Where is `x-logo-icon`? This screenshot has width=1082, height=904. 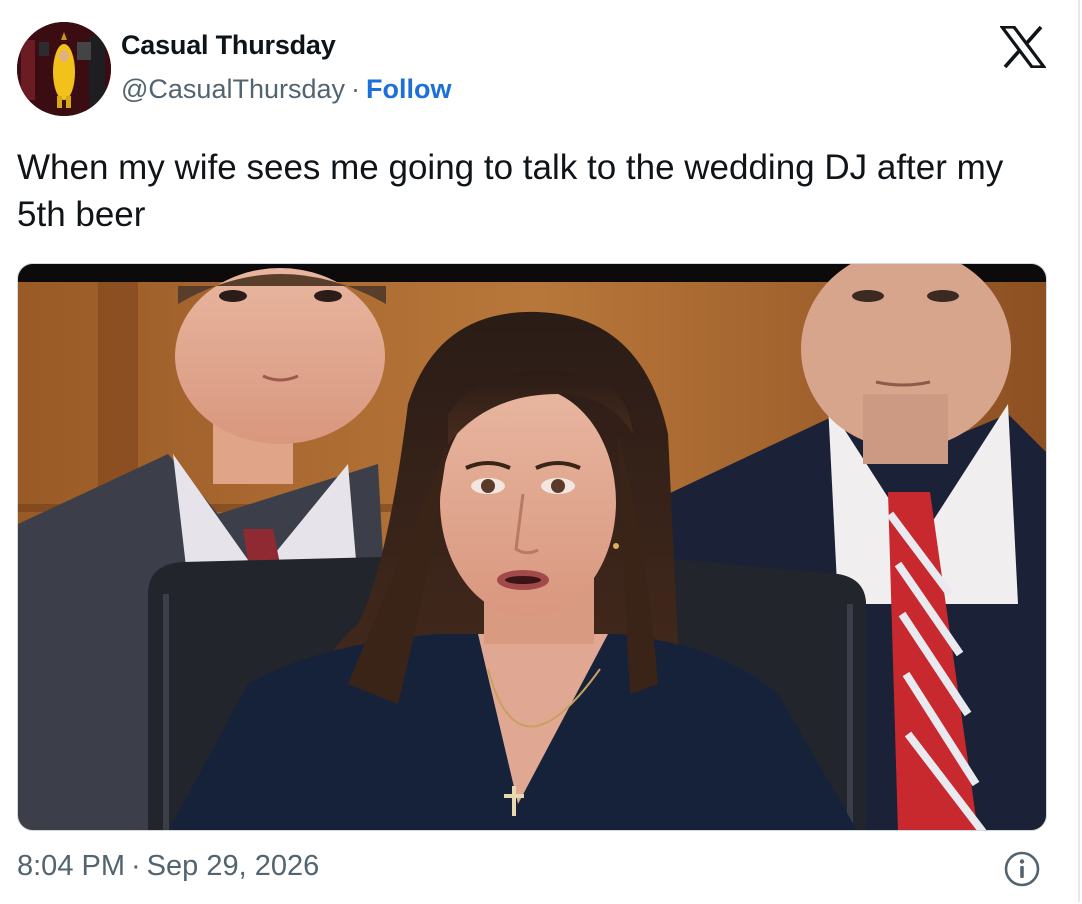 x-logo-icon is located at coordinates (1023, 47).